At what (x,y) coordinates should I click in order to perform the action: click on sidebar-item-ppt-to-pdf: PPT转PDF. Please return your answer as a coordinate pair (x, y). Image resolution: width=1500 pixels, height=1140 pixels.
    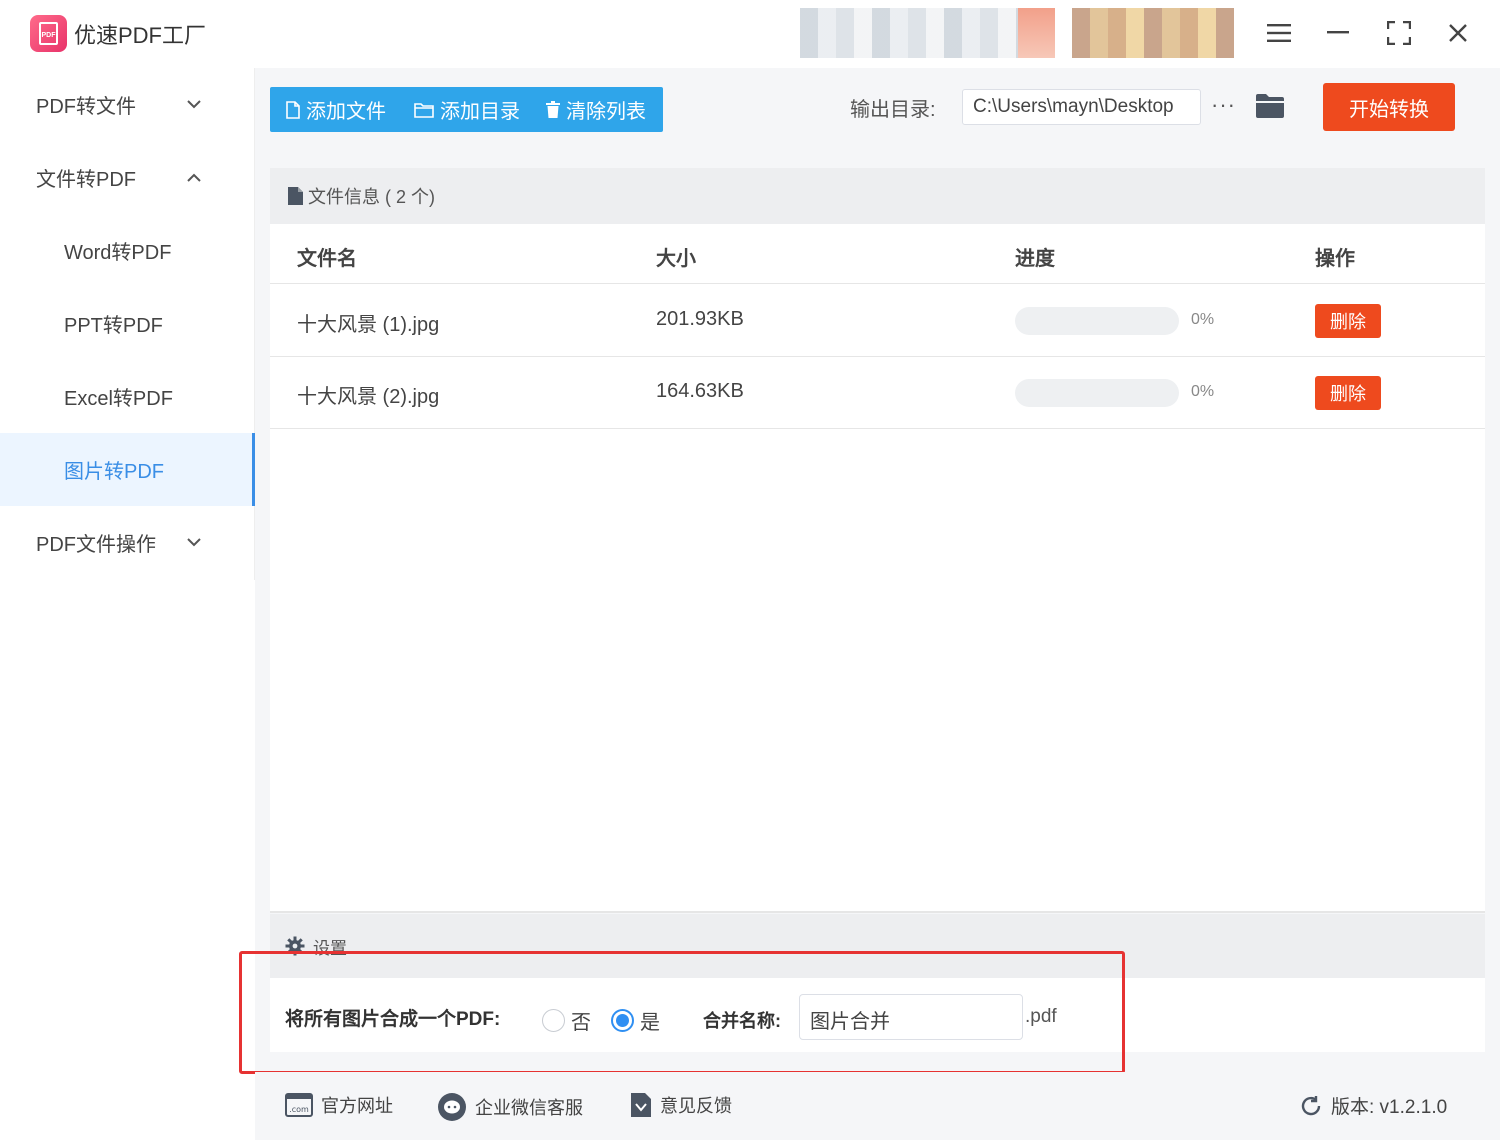
    Looking at the image, I should click on (127, 323).